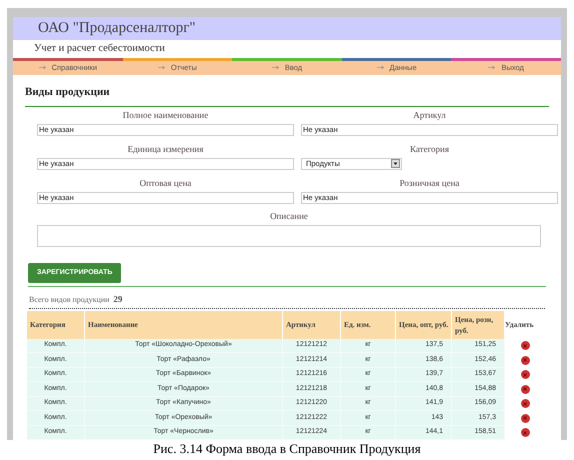 The height and width of the screenshot is (460, 574). What do you see at coordinates (289, 216) in the screenshot?
I see `field-label: Описание` at bounding box center [289, 216].